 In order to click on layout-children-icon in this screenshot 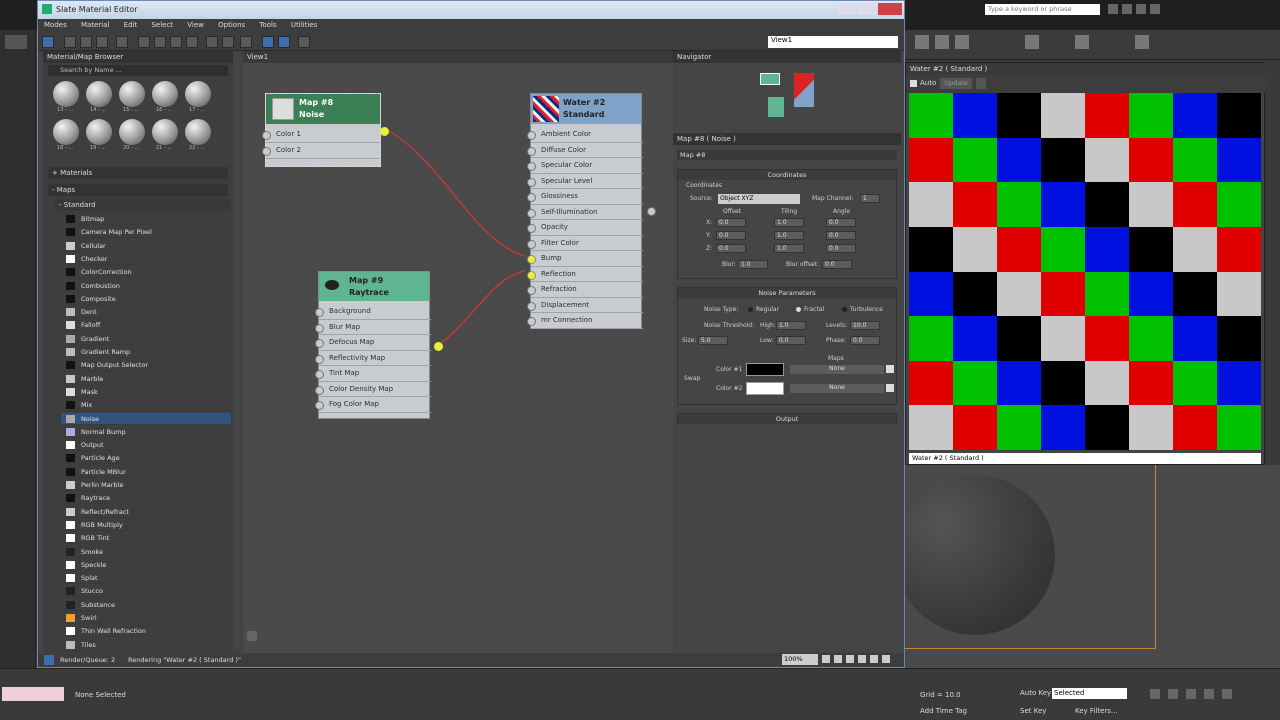, I will do `click(228, 42)`.